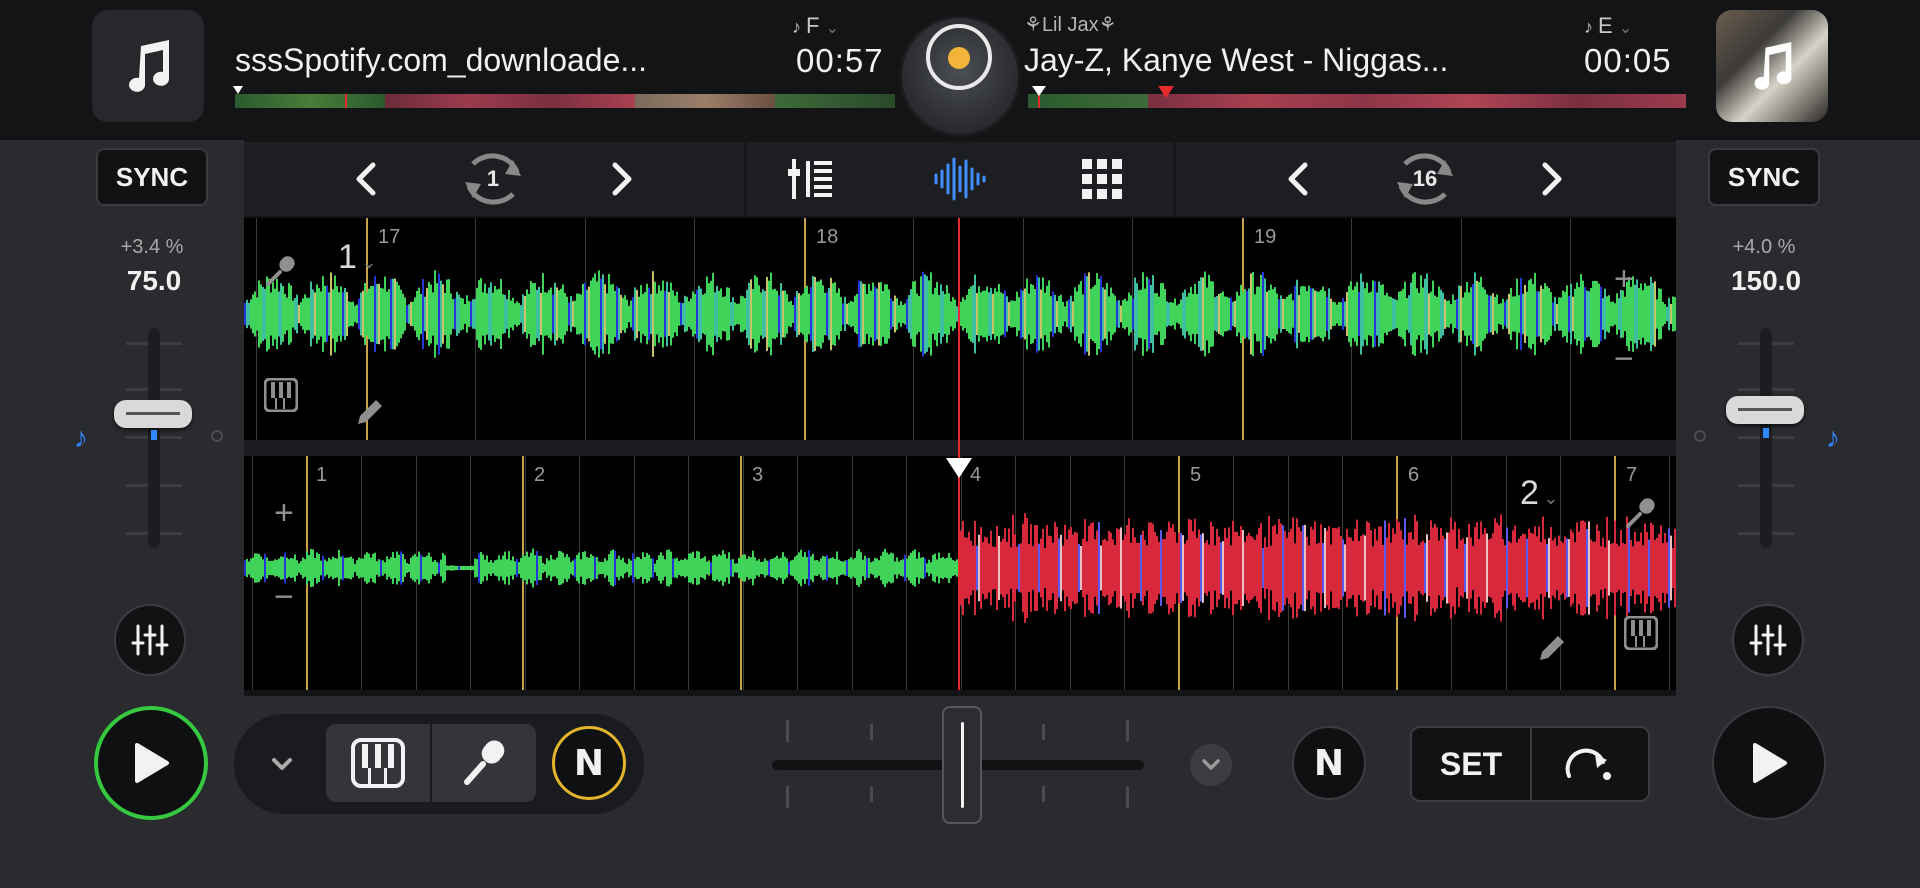 The width and height of the screenshot is (1920, 888). Describe the element at coordinates (150, 640) in the screenshot. I see `deck1-eq-button` at that location.